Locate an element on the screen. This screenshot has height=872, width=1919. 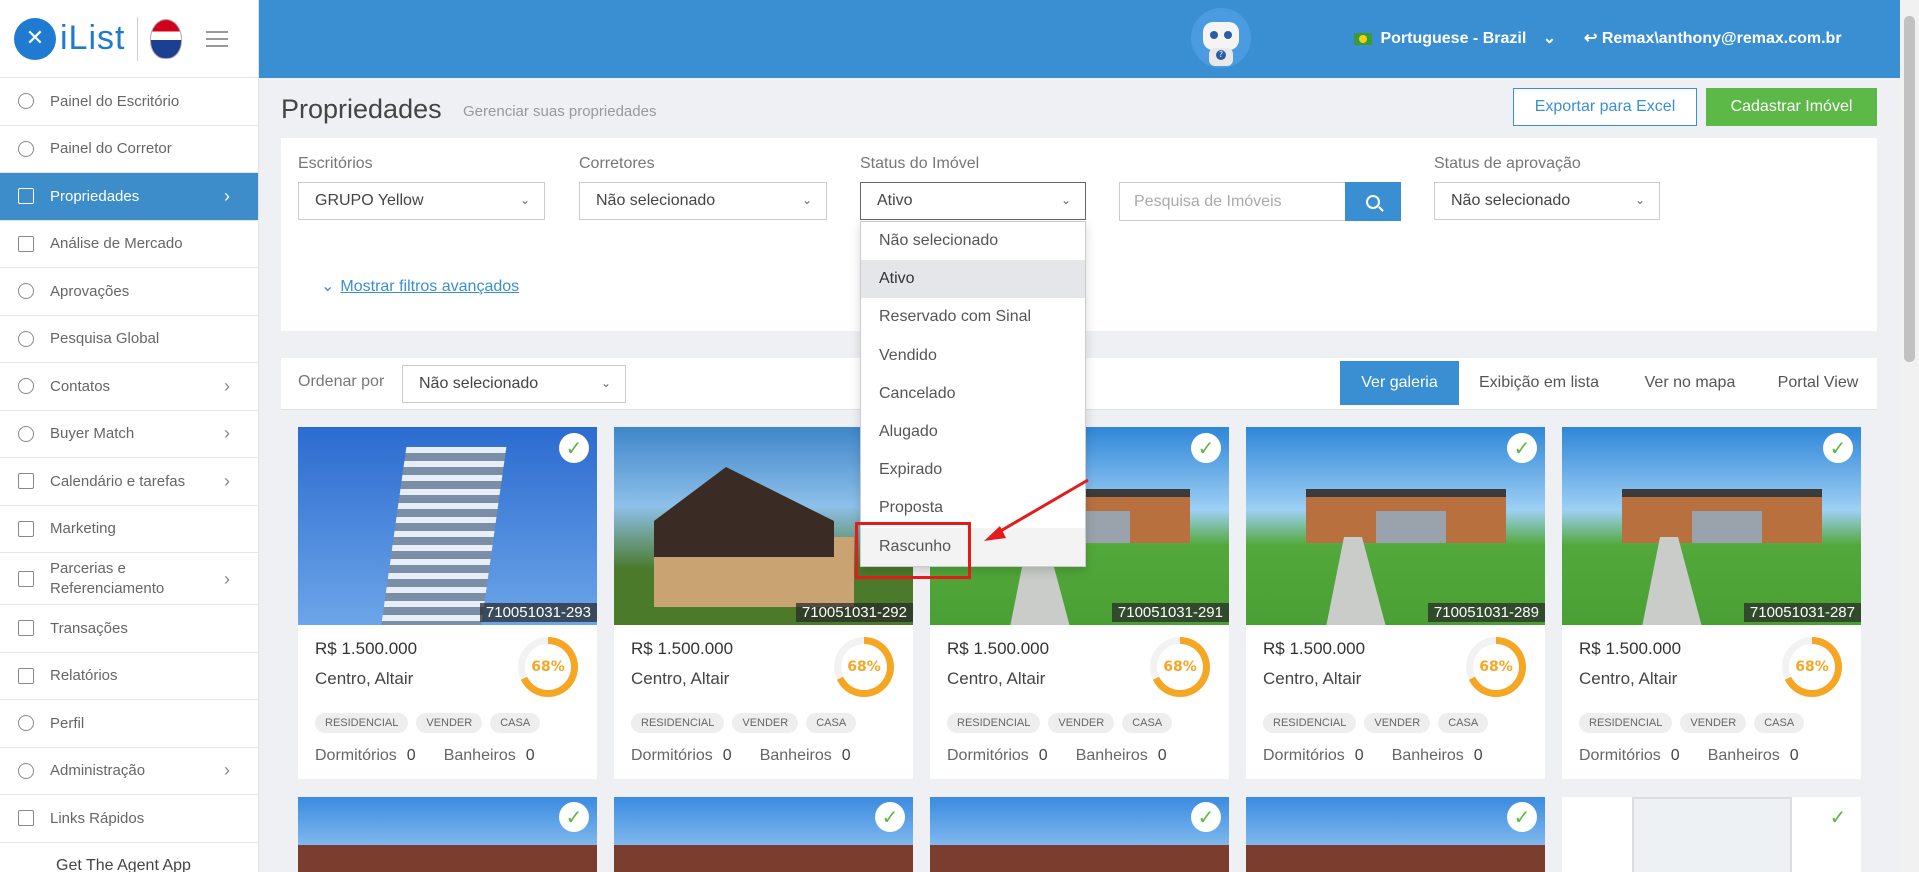
sidebar-item-administracao: Administração › is located at coordinates (129, 771).